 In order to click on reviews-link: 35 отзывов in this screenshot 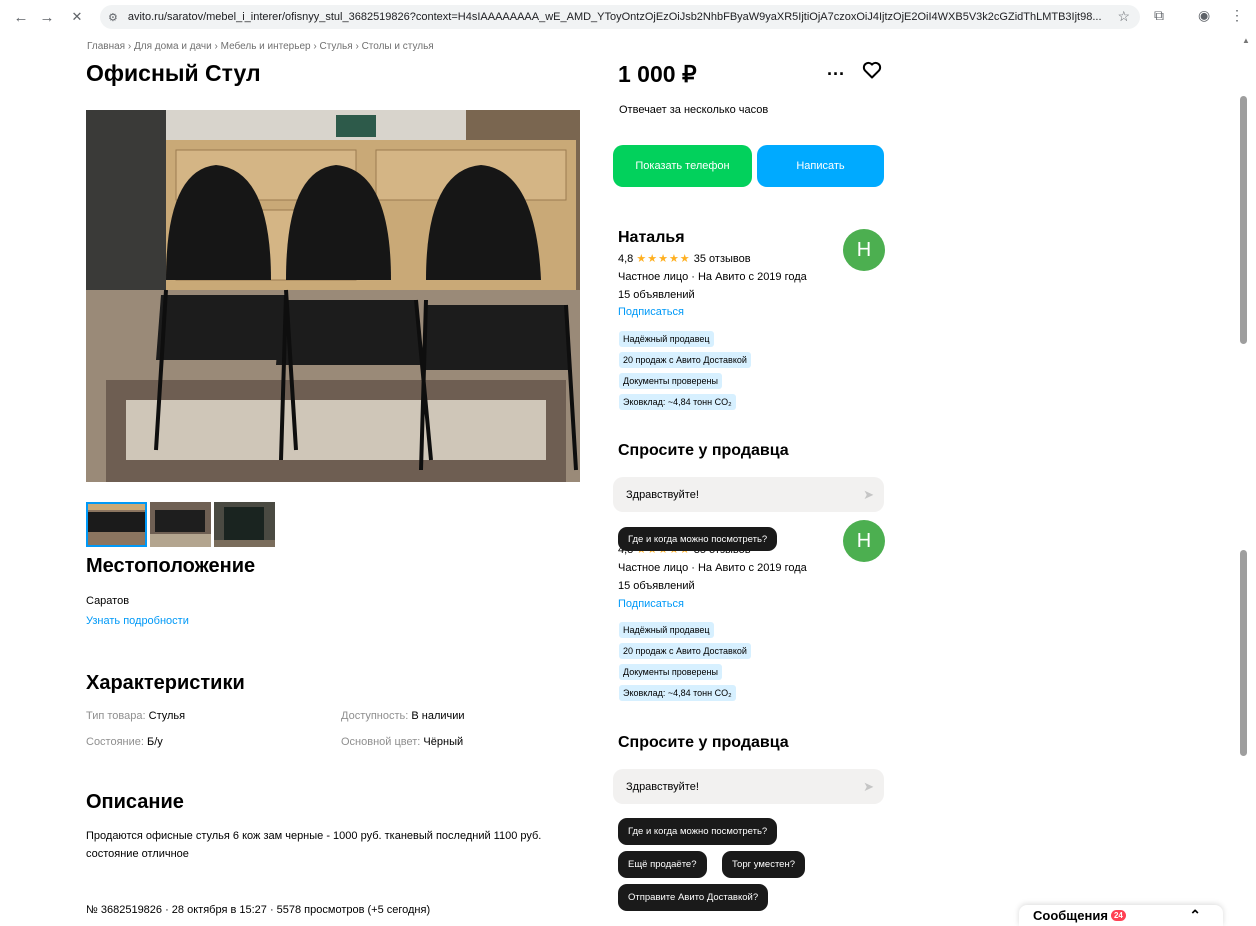, I will do `click(722, 259)`.